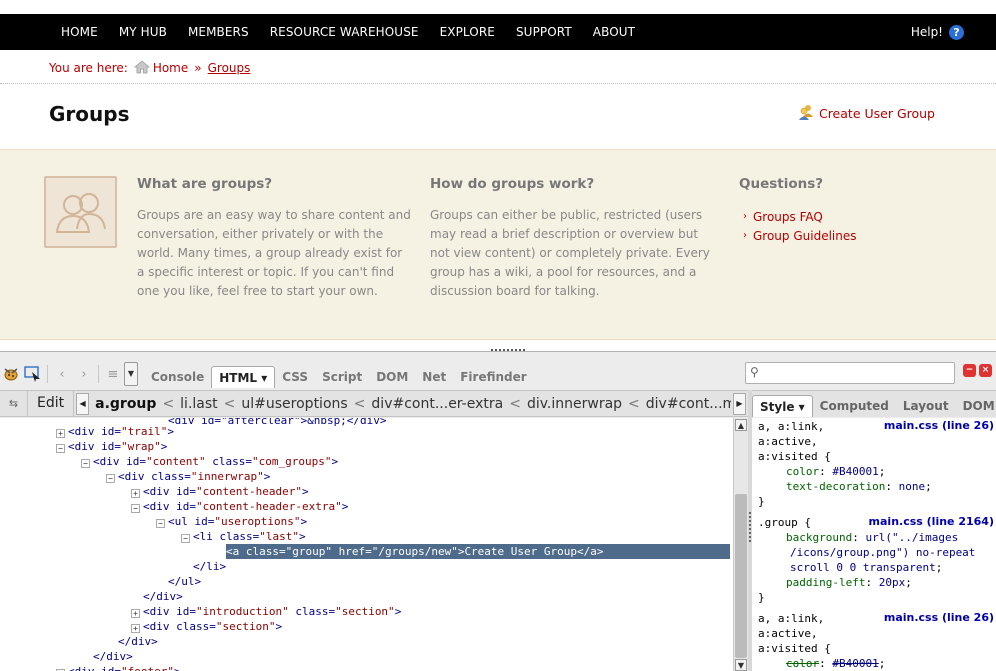  What do you see at coordinates (508, 351) in the screenshot?
I see `panel-resize-grip` at bounding box center [508, 351].